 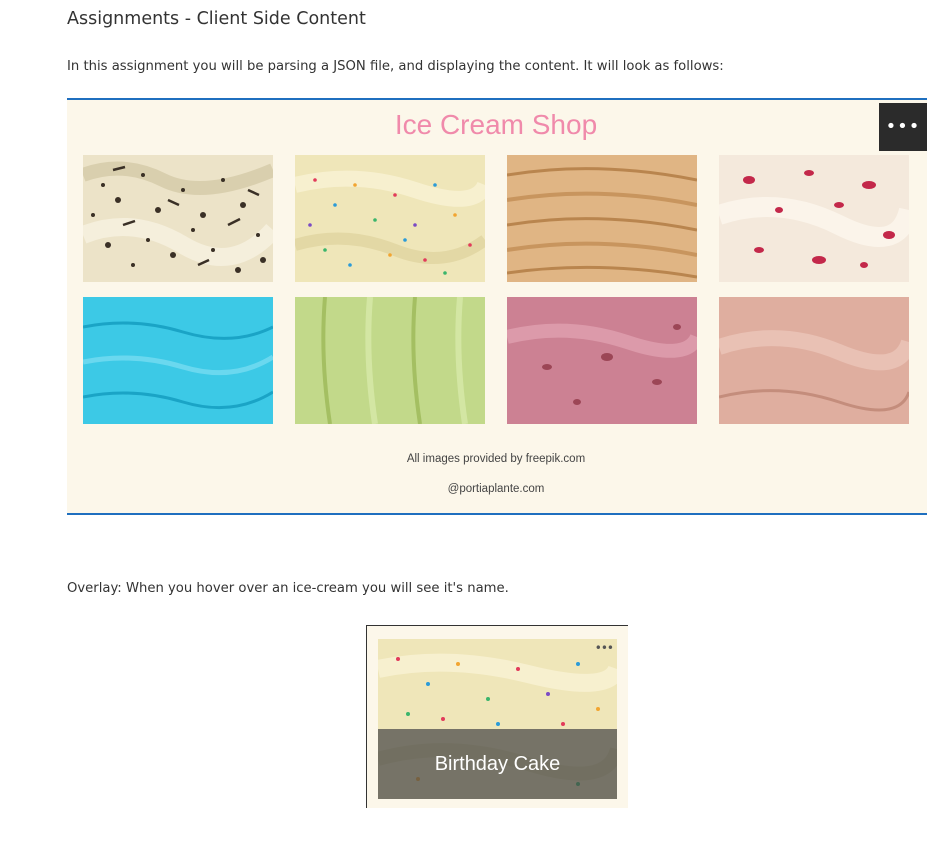 I want to click on ice-cream-tile-caramel, so click(x=602, y=218).